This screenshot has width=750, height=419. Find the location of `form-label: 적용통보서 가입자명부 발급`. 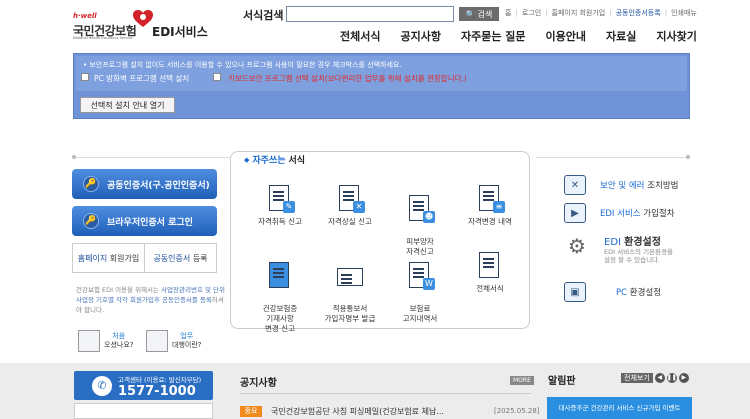

form-label: 적용통보서 가입자명부 발급 is located at coordinates (350, 313).